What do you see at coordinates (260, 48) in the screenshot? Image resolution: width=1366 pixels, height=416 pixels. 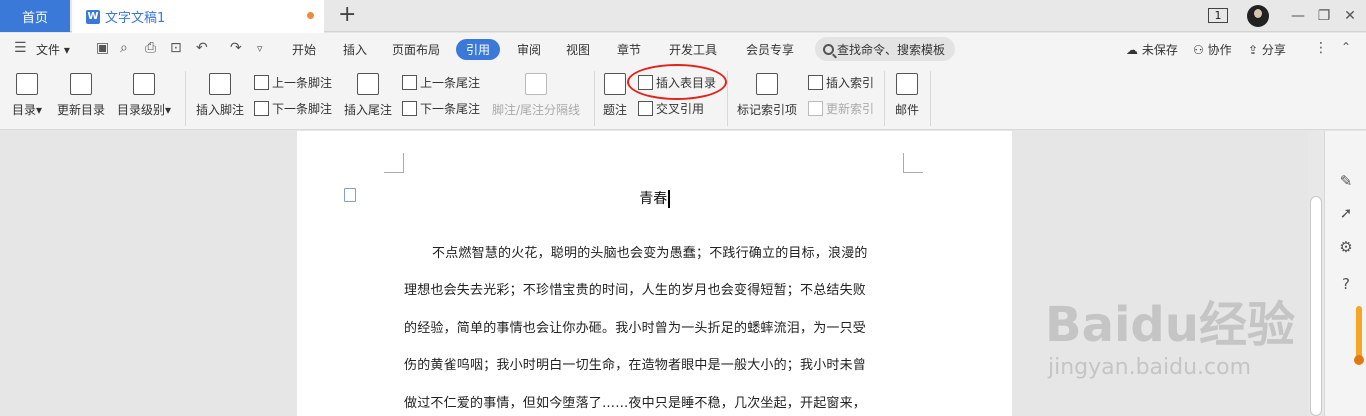 I see `quick-access-more-icon: ▿` at bounding box center [260, 48].